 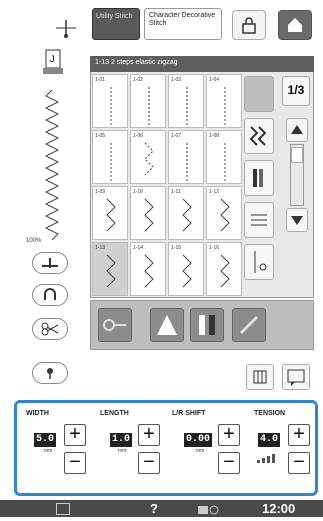 I want to click on stitch-cell: 1-09, so click(x=110, y=213).